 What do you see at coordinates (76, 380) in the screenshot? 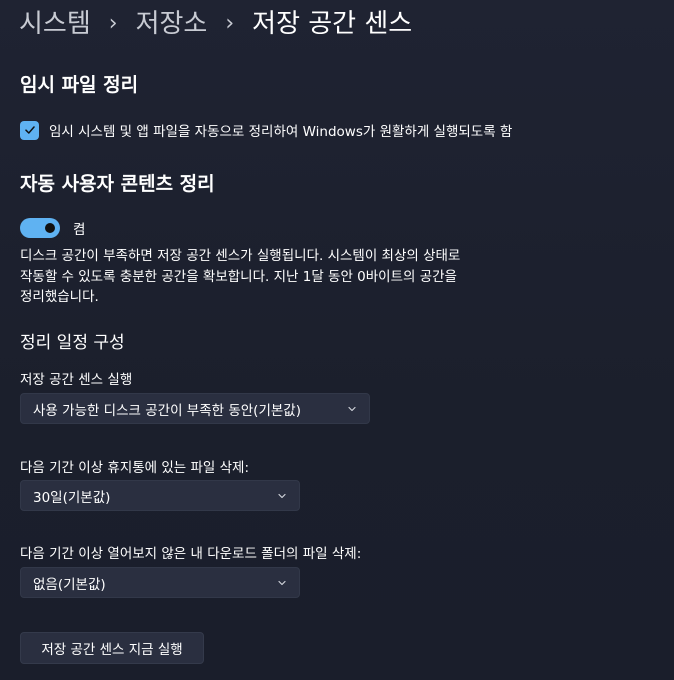
I see `run-schedule-label: 저장 공간 센스 실행` at bounding box center [76, 380].